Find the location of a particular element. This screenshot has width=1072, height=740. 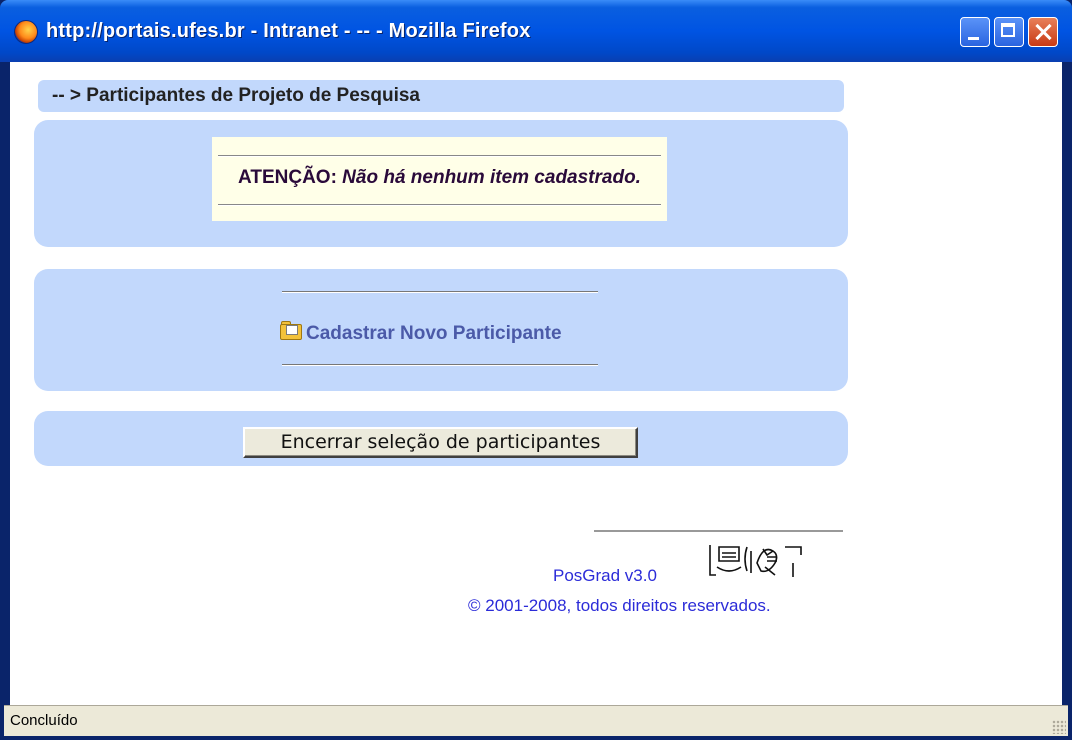

minimize-button is located at coordinates (975, 32).